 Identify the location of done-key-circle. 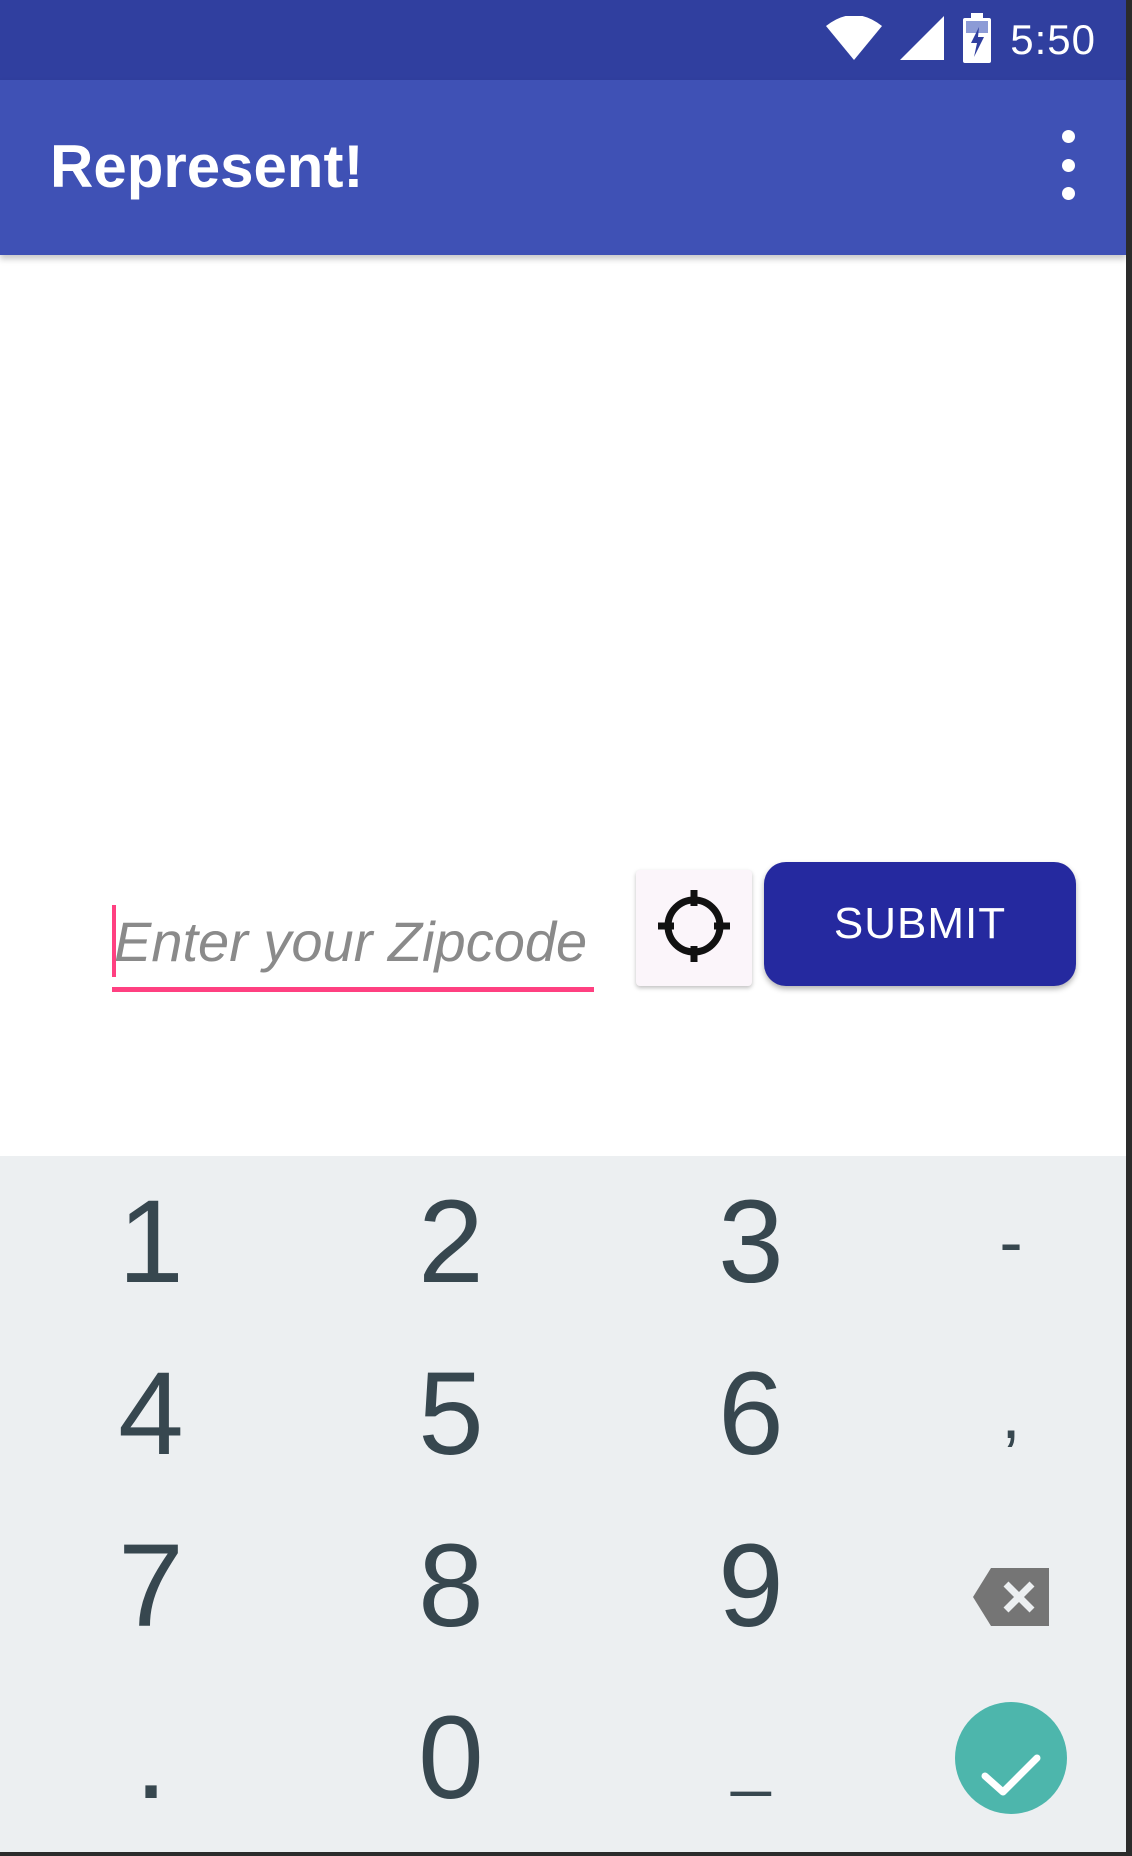
(1011, 1758).